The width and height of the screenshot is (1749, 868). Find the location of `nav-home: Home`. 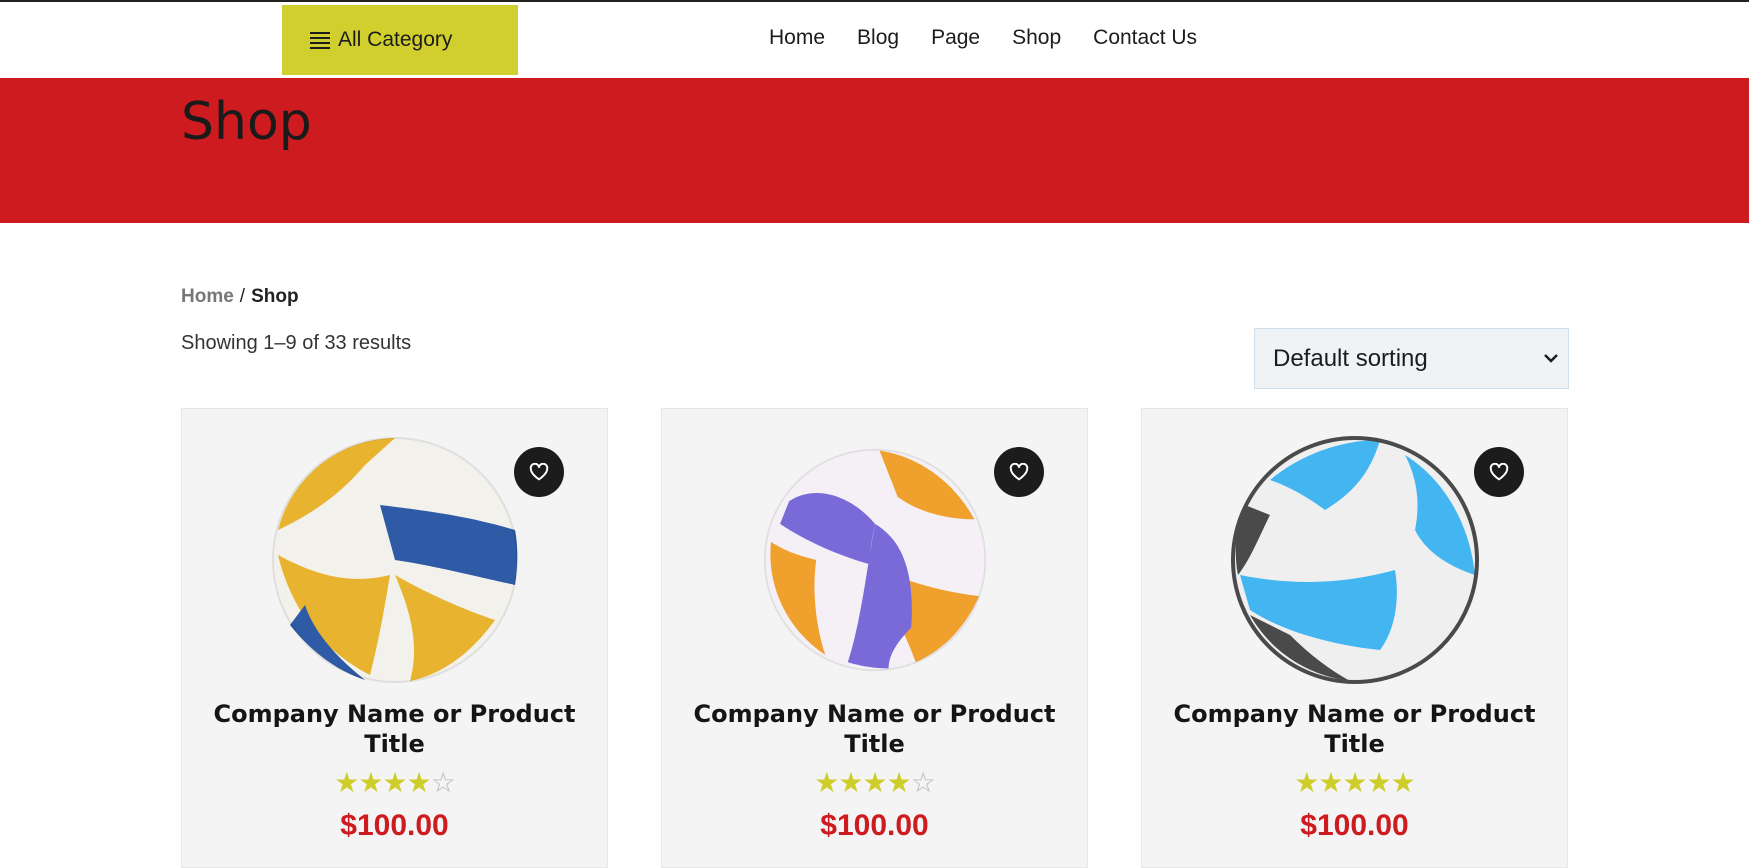

nav-home: Home is located at coordinates (797, 38).